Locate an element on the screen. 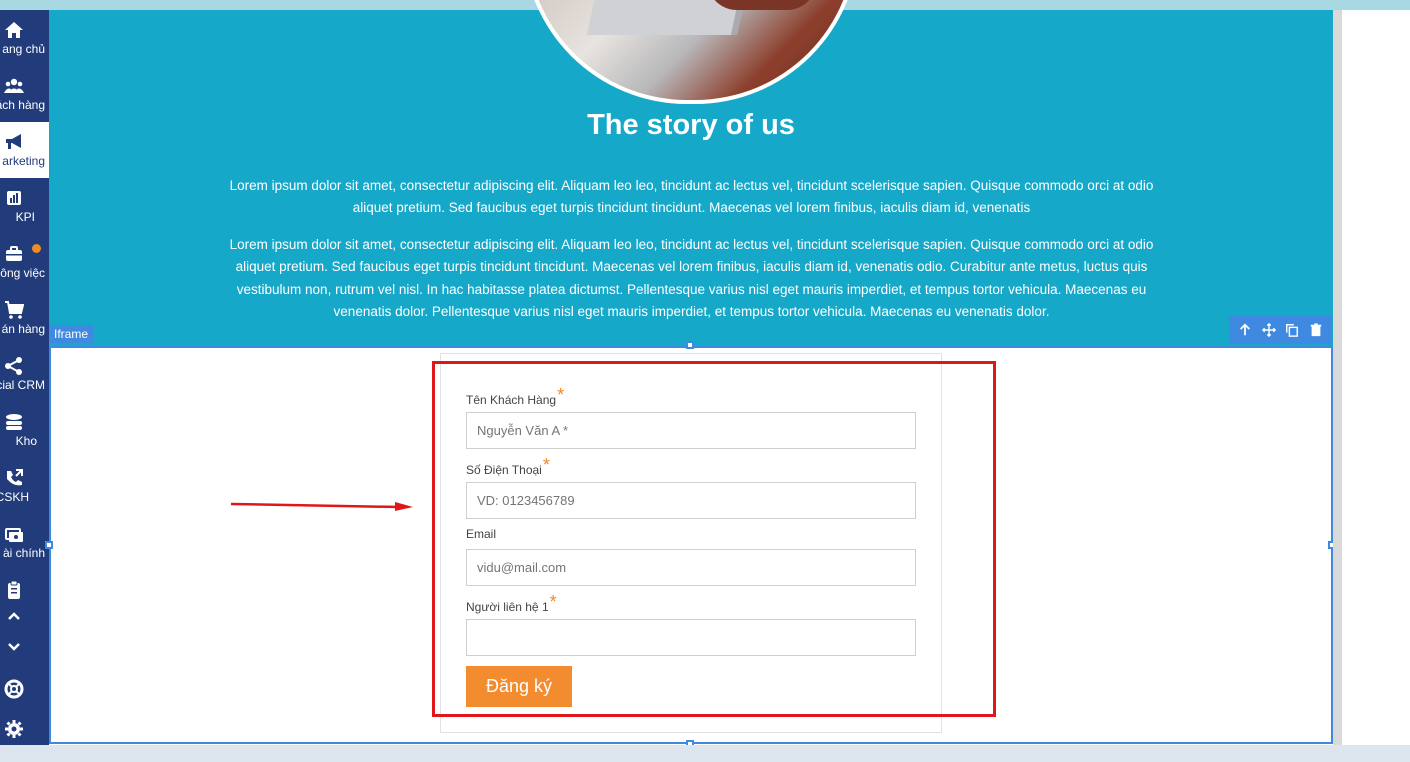 The image size is (1410, 762). lifebuoy-icon is located at coordinates (14, 689).